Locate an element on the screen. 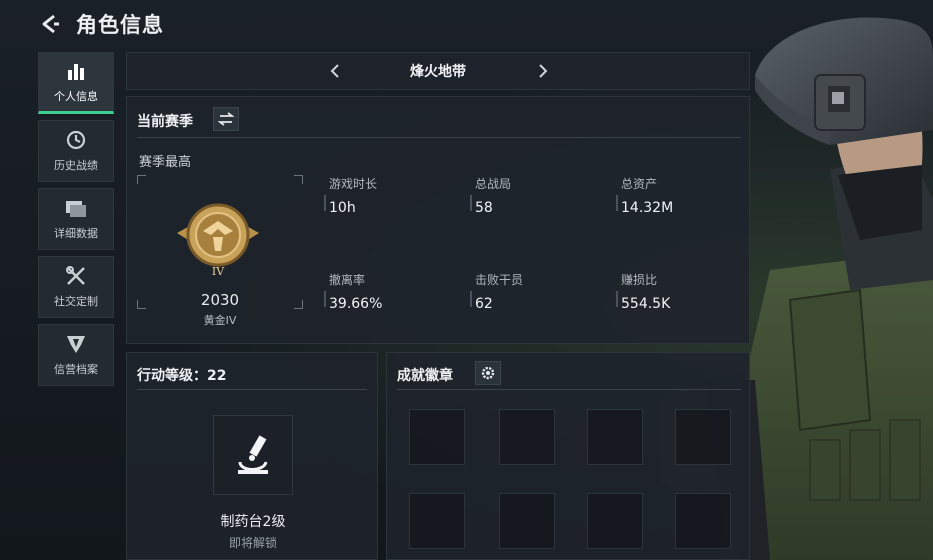  stat-label: 游戏时长 is located at coordinates (353, 184).